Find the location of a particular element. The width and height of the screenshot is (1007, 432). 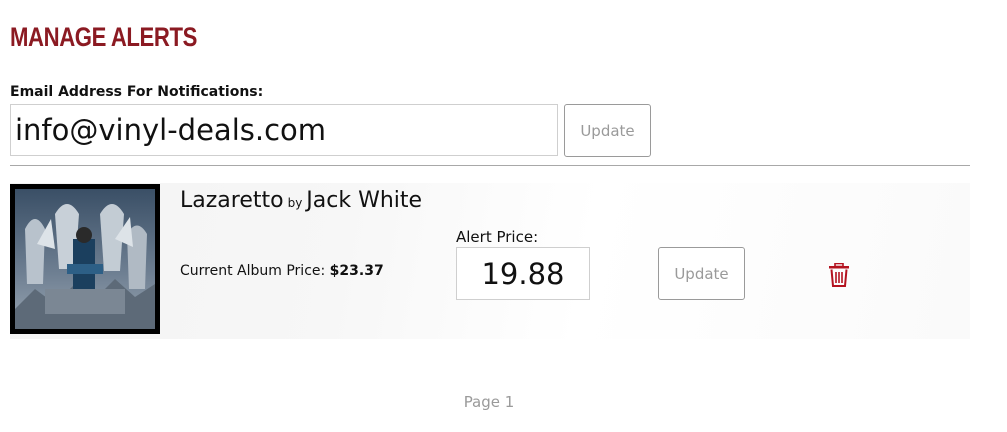

email-input is located at coordinates (284, 130).